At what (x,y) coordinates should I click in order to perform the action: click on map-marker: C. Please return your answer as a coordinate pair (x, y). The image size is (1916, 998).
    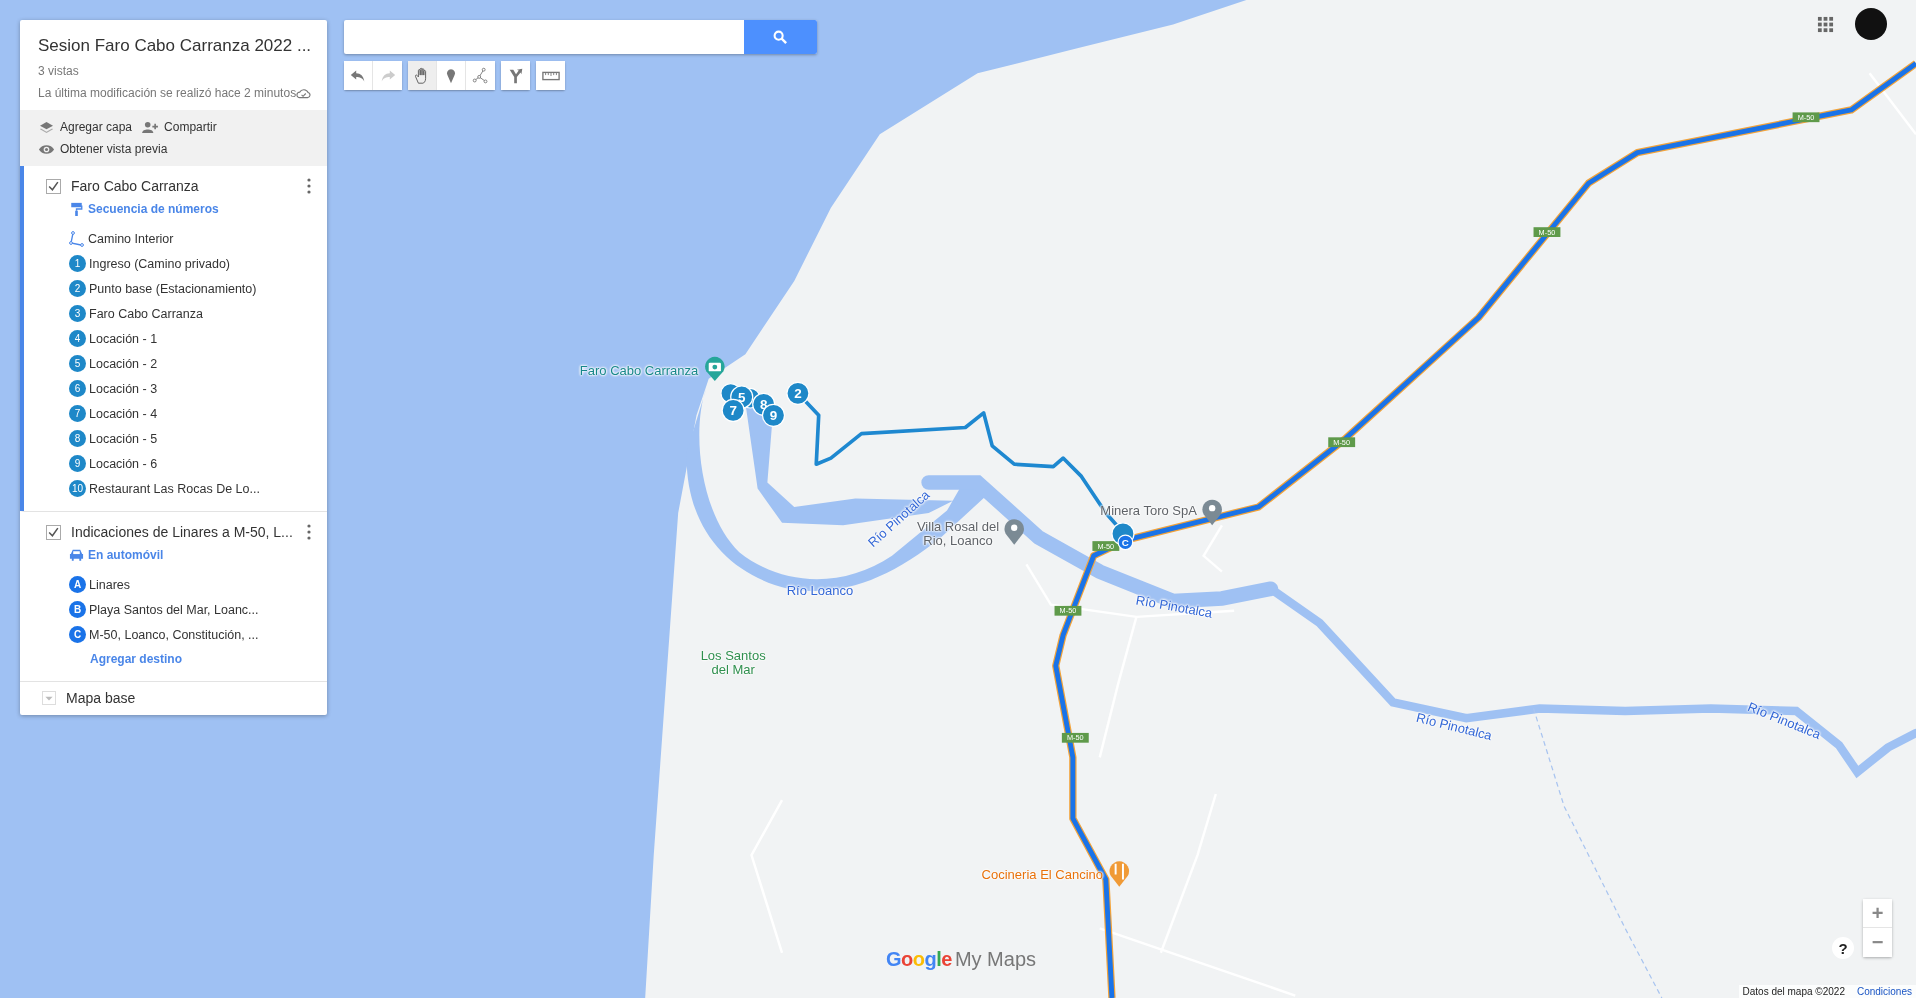
    Looking at the image, I should click on (1125, 542).